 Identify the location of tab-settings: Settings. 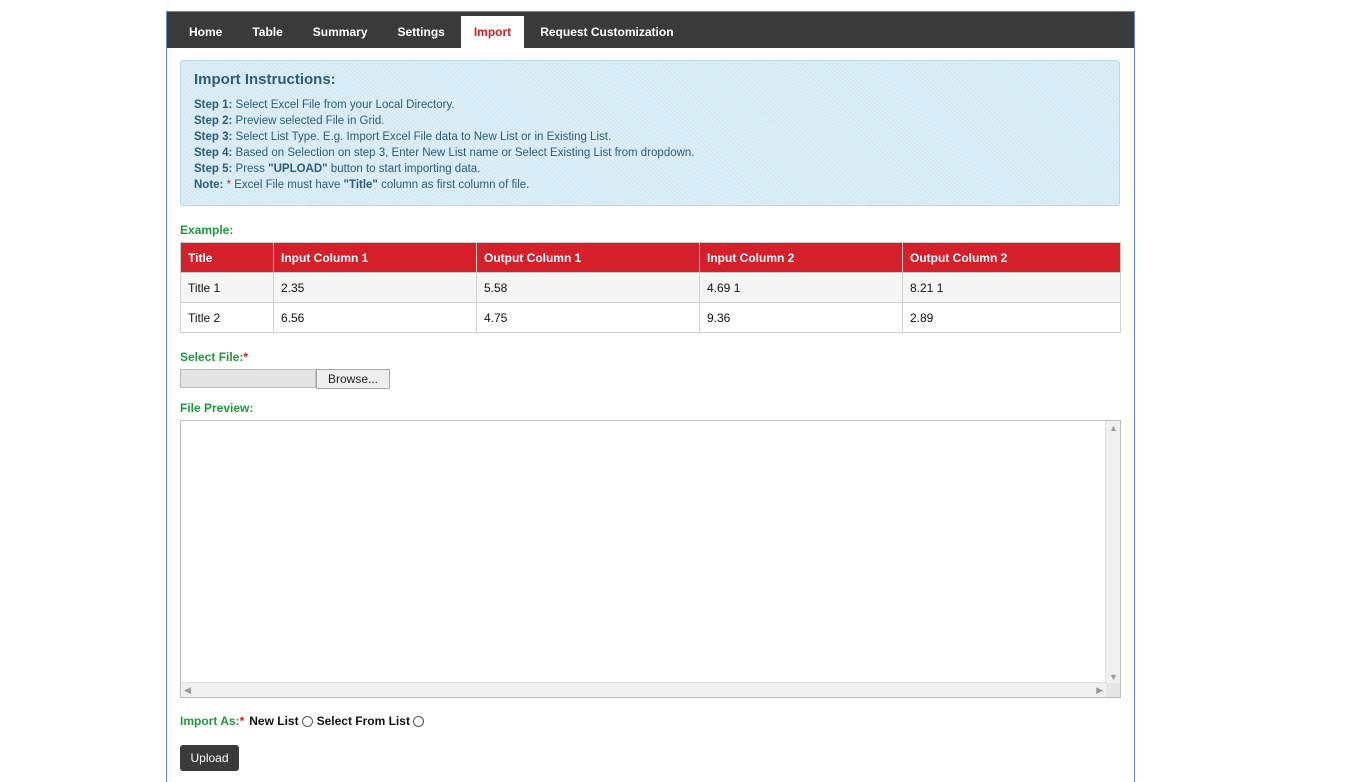
(421, 32).